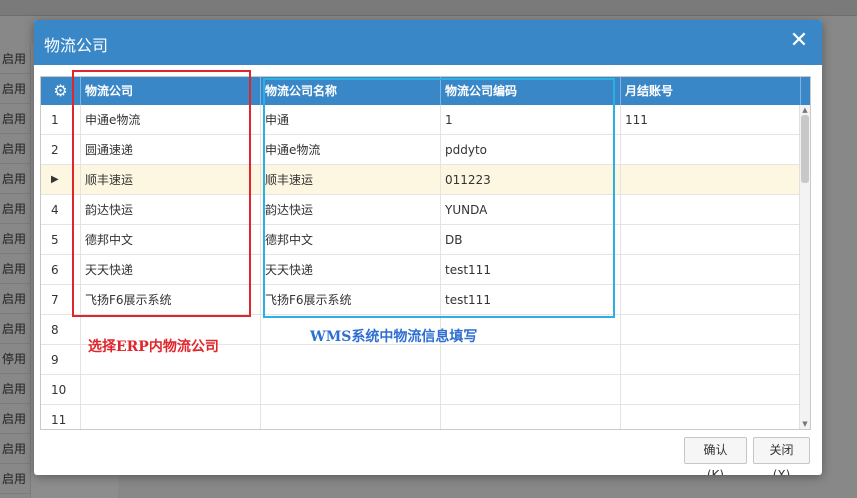 The height and width of the screenshot is (498, 857). I want to click on dialog-header: 物流公司 ✕, so click(428, 42).